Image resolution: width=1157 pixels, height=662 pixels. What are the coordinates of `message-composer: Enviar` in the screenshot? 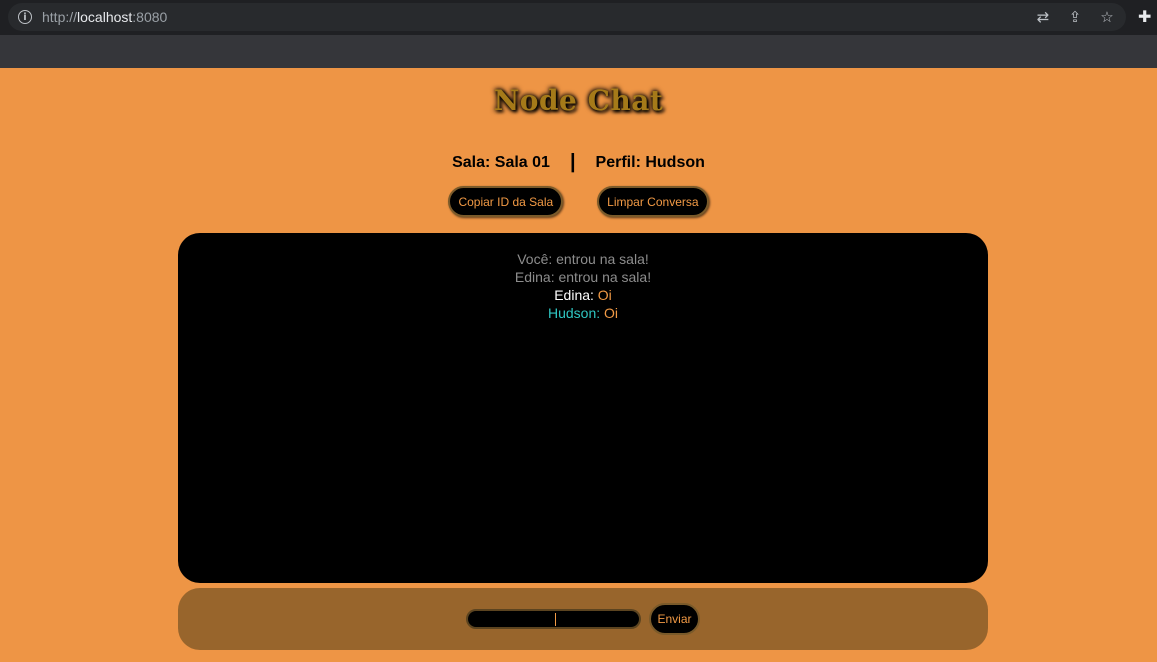 It's located at (583, 619).